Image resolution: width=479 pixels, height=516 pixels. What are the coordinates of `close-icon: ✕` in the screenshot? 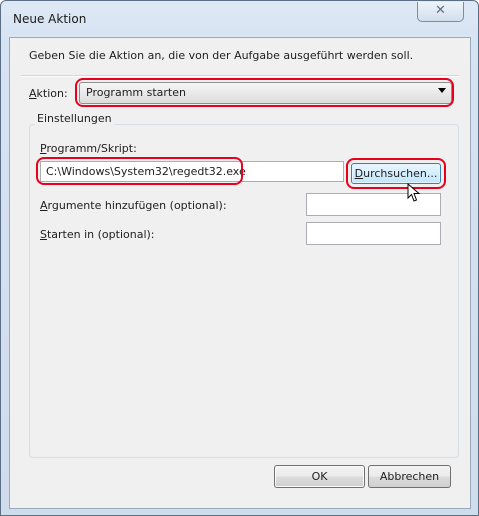 It's located at (440, 10).